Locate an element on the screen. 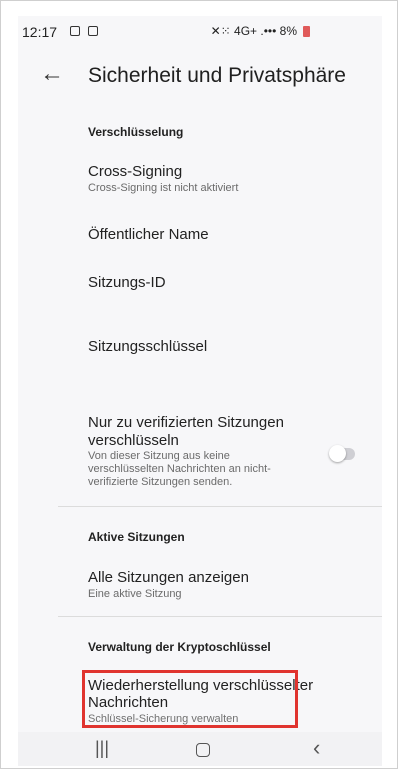 Image resolution: width=398 pixels, height=769 pixels. session-key-item: Sitzungsschlüssel is located at coordinates (147, 346).